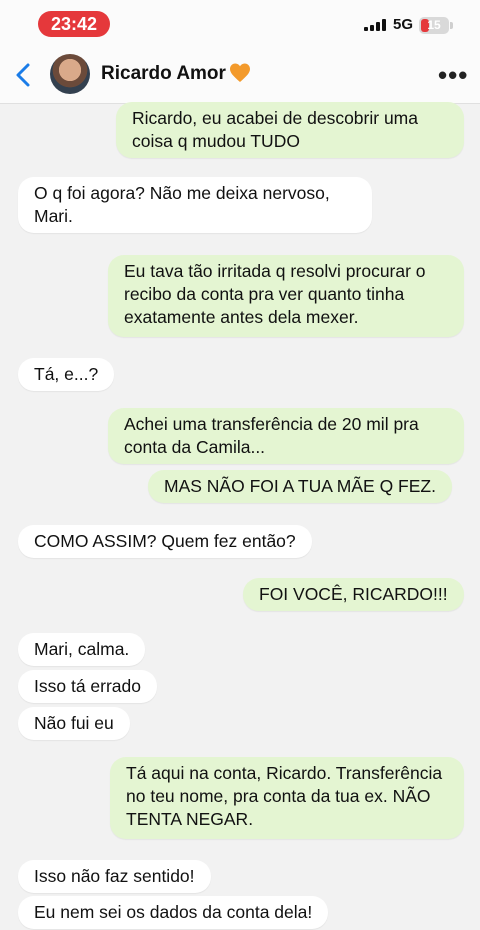 Image resolution: width=480 pixels, height=930 pixels. What do you see at coordinates (453, 75) in the screenshot?
I see `more-dots-icon: •••` at bounding box center [453, 75].